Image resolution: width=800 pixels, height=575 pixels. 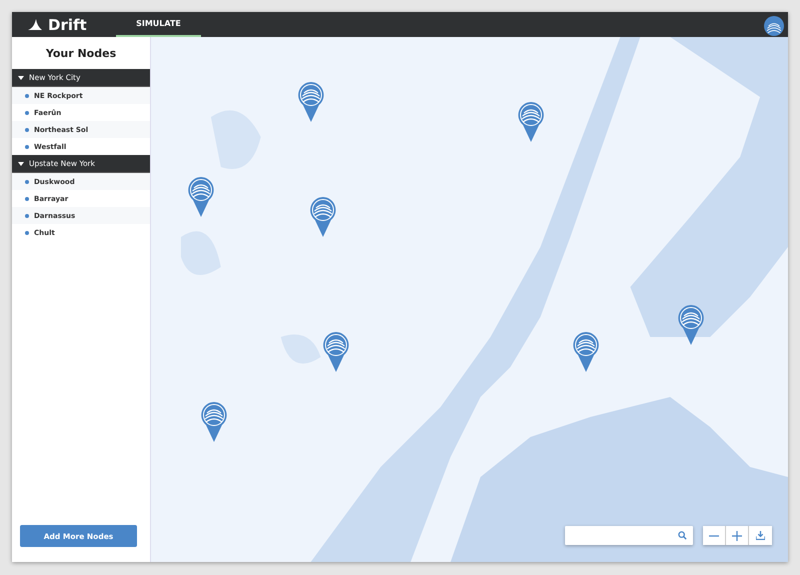 What do you see at coordinates (67, 25) in the screenshot?
I see `app-logo: Drift` at bounding box center [67, 25].